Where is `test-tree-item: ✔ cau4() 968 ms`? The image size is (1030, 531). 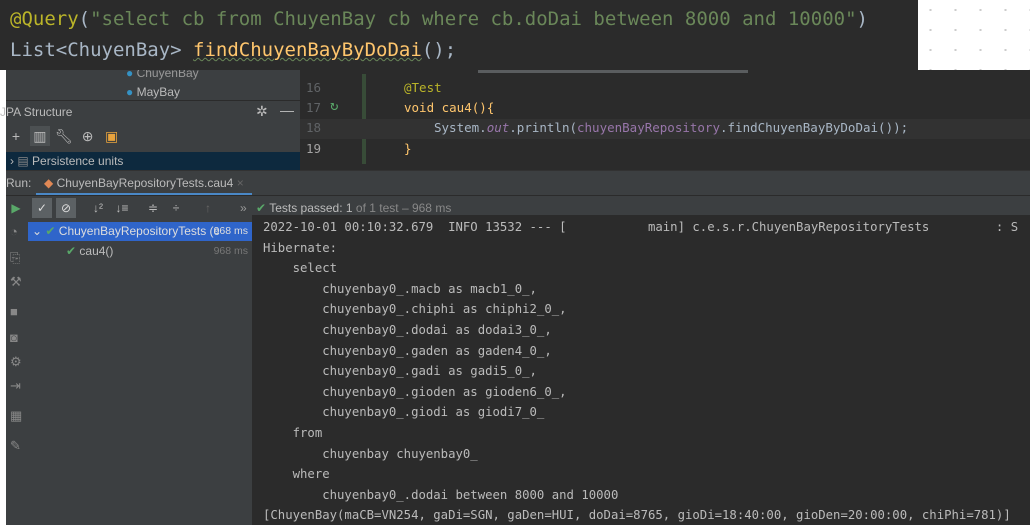 test-tree-item: ✔ cau4() 968 ms is located at coordinates (140, 251).